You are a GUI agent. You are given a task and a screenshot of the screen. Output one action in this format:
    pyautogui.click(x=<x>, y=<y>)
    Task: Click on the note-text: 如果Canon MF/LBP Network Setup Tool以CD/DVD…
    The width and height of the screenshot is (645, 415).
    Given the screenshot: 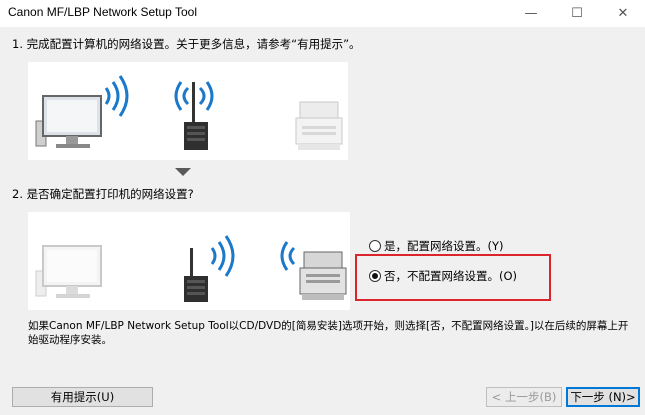 What is the action you would take?
    pyautogui.click(x=328, y=333)
    